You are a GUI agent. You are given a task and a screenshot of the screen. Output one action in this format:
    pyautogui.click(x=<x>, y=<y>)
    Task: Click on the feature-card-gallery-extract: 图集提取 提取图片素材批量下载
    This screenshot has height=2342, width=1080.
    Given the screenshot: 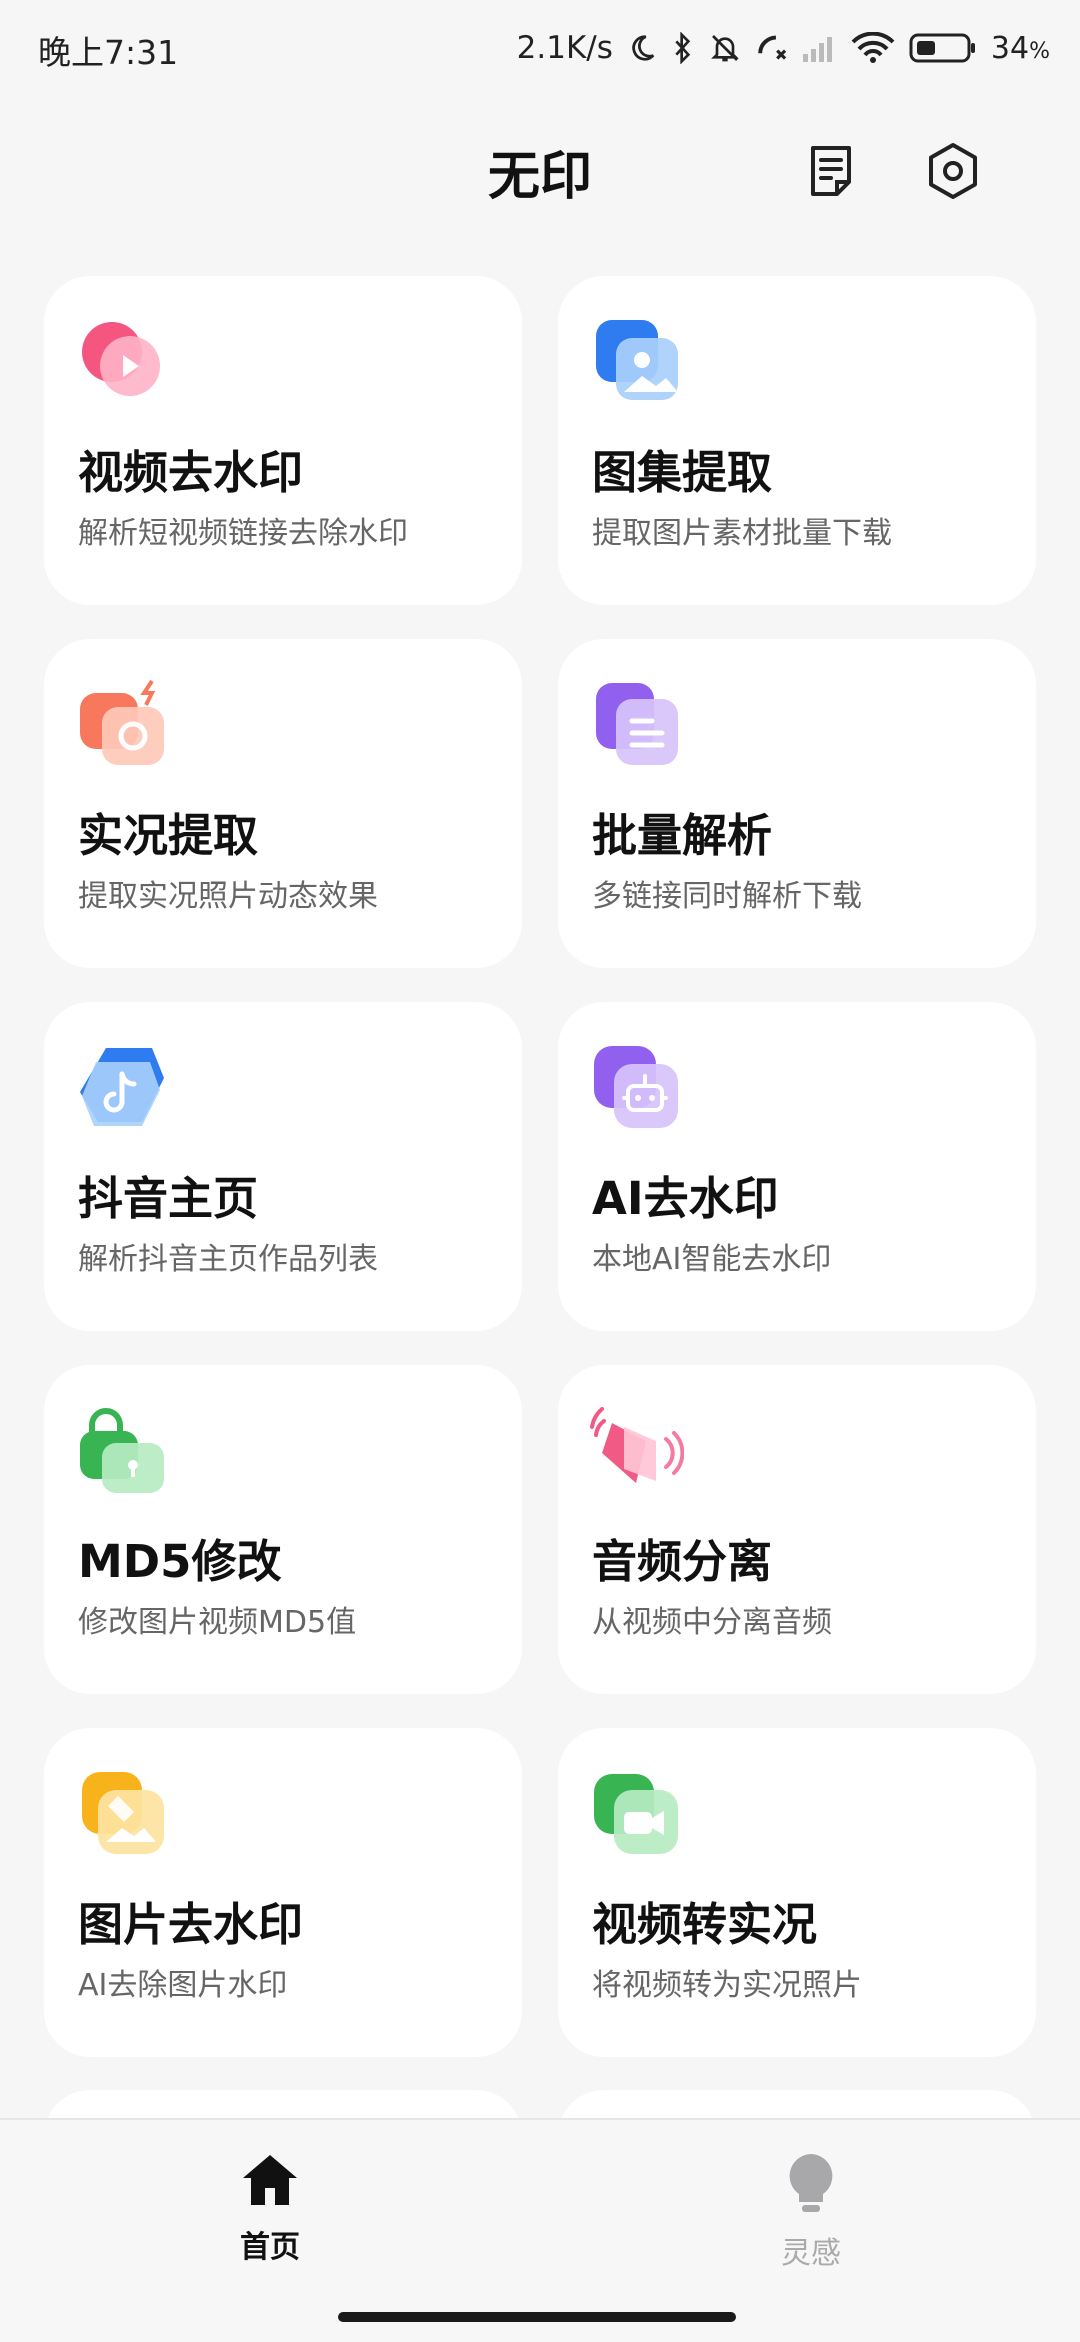 What is the action you would take?
    pyautogui.click(x=797, y=440)
    